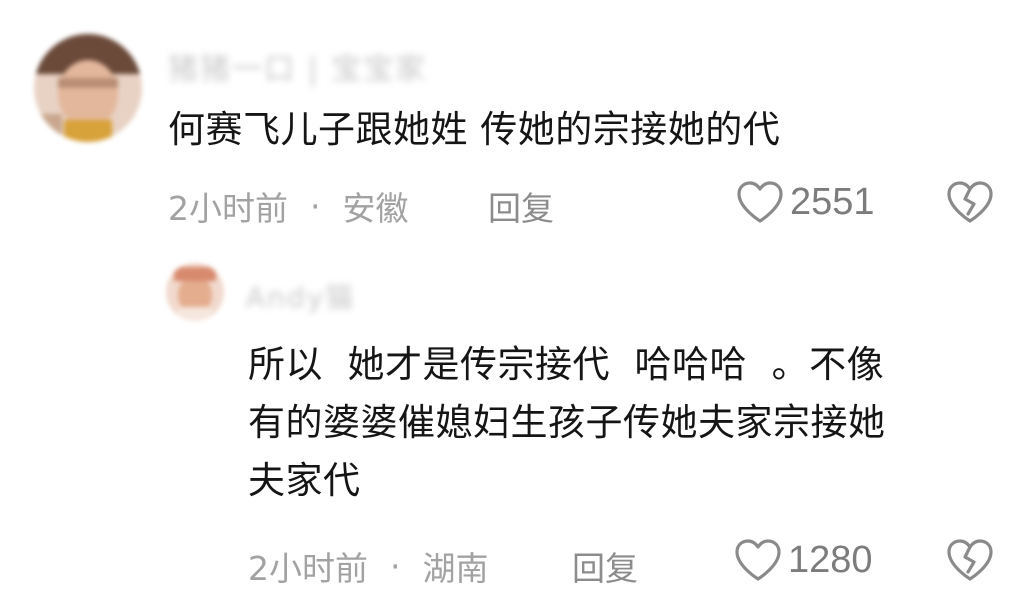 The width and height of the screenshot is (1035, 590). Describe the element at coordinates (830, 559) in the screenshot. I see `like-count: 1280` at that location.